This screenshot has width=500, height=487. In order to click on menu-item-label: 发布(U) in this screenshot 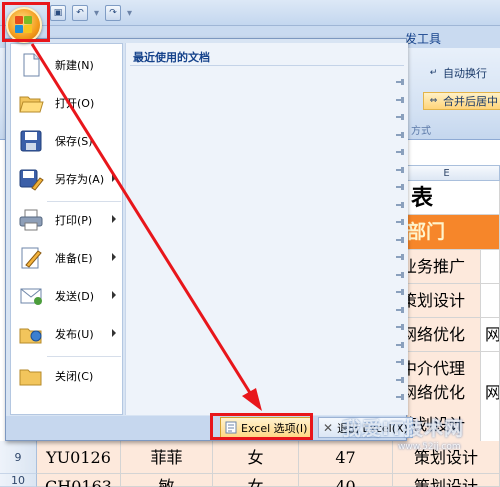, I will do `click(74, 334)`.